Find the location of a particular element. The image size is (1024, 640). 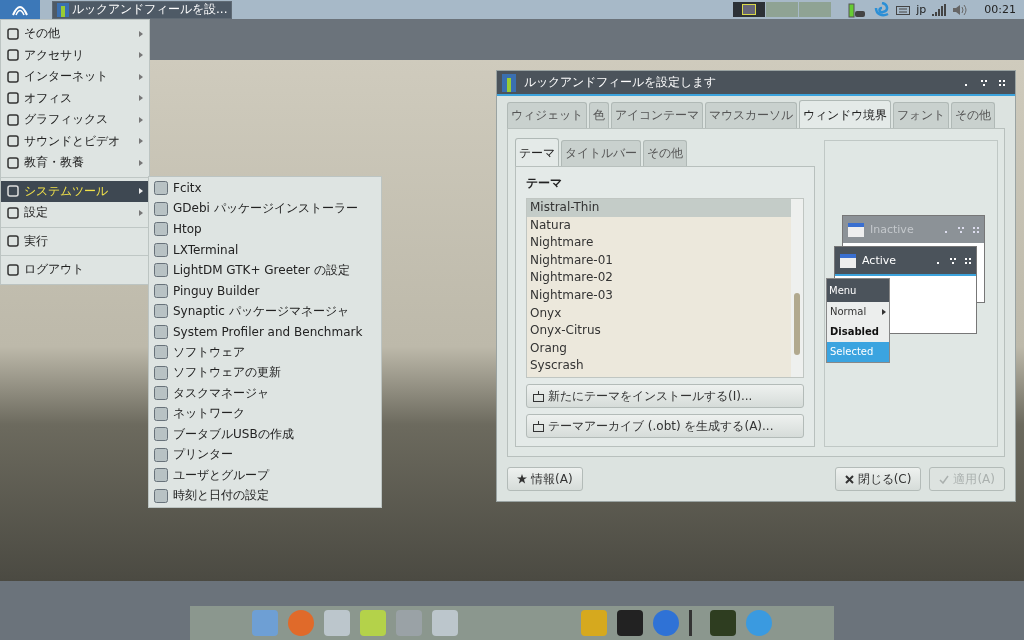

menu-item: Fcitx is located at coordinates (265, 188).